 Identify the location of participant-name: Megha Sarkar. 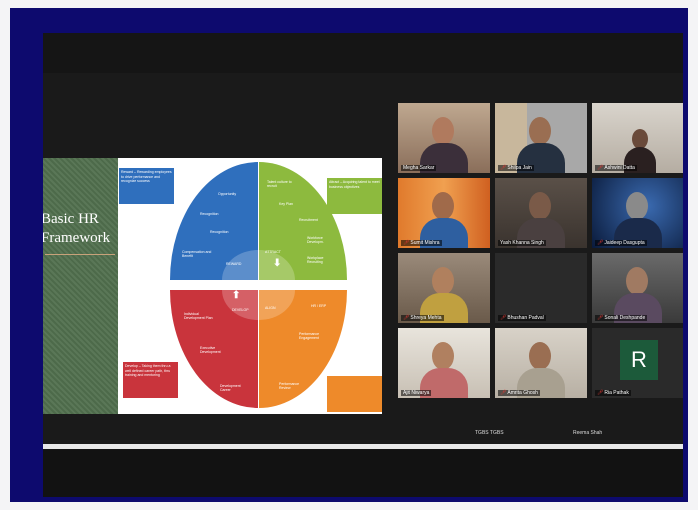
(419, 168).